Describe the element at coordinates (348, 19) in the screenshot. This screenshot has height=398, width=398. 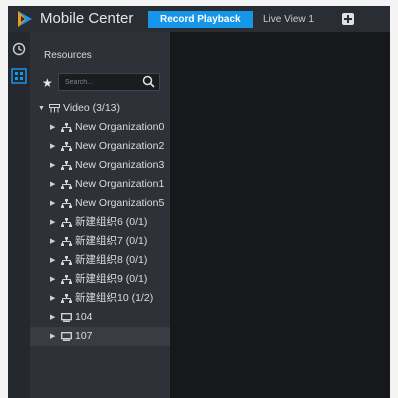
I see `add-tab-icon` at that location.